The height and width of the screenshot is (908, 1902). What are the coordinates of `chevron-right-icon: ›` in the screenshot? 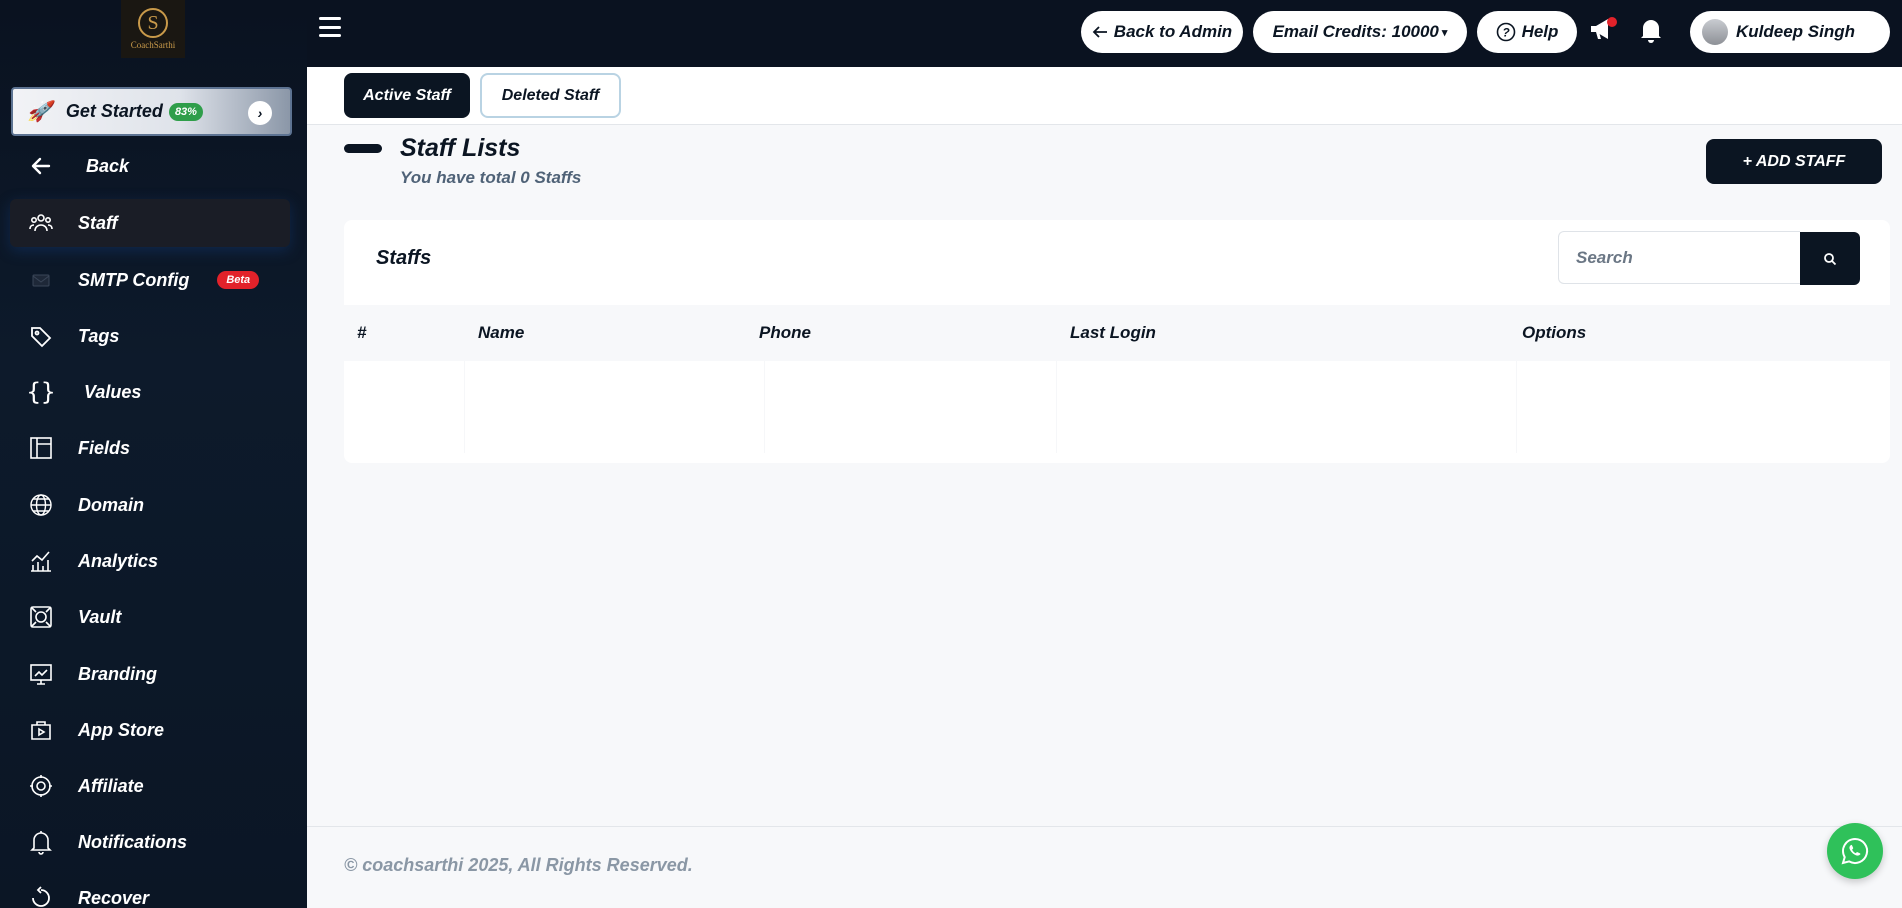 It's located at (260, 113).